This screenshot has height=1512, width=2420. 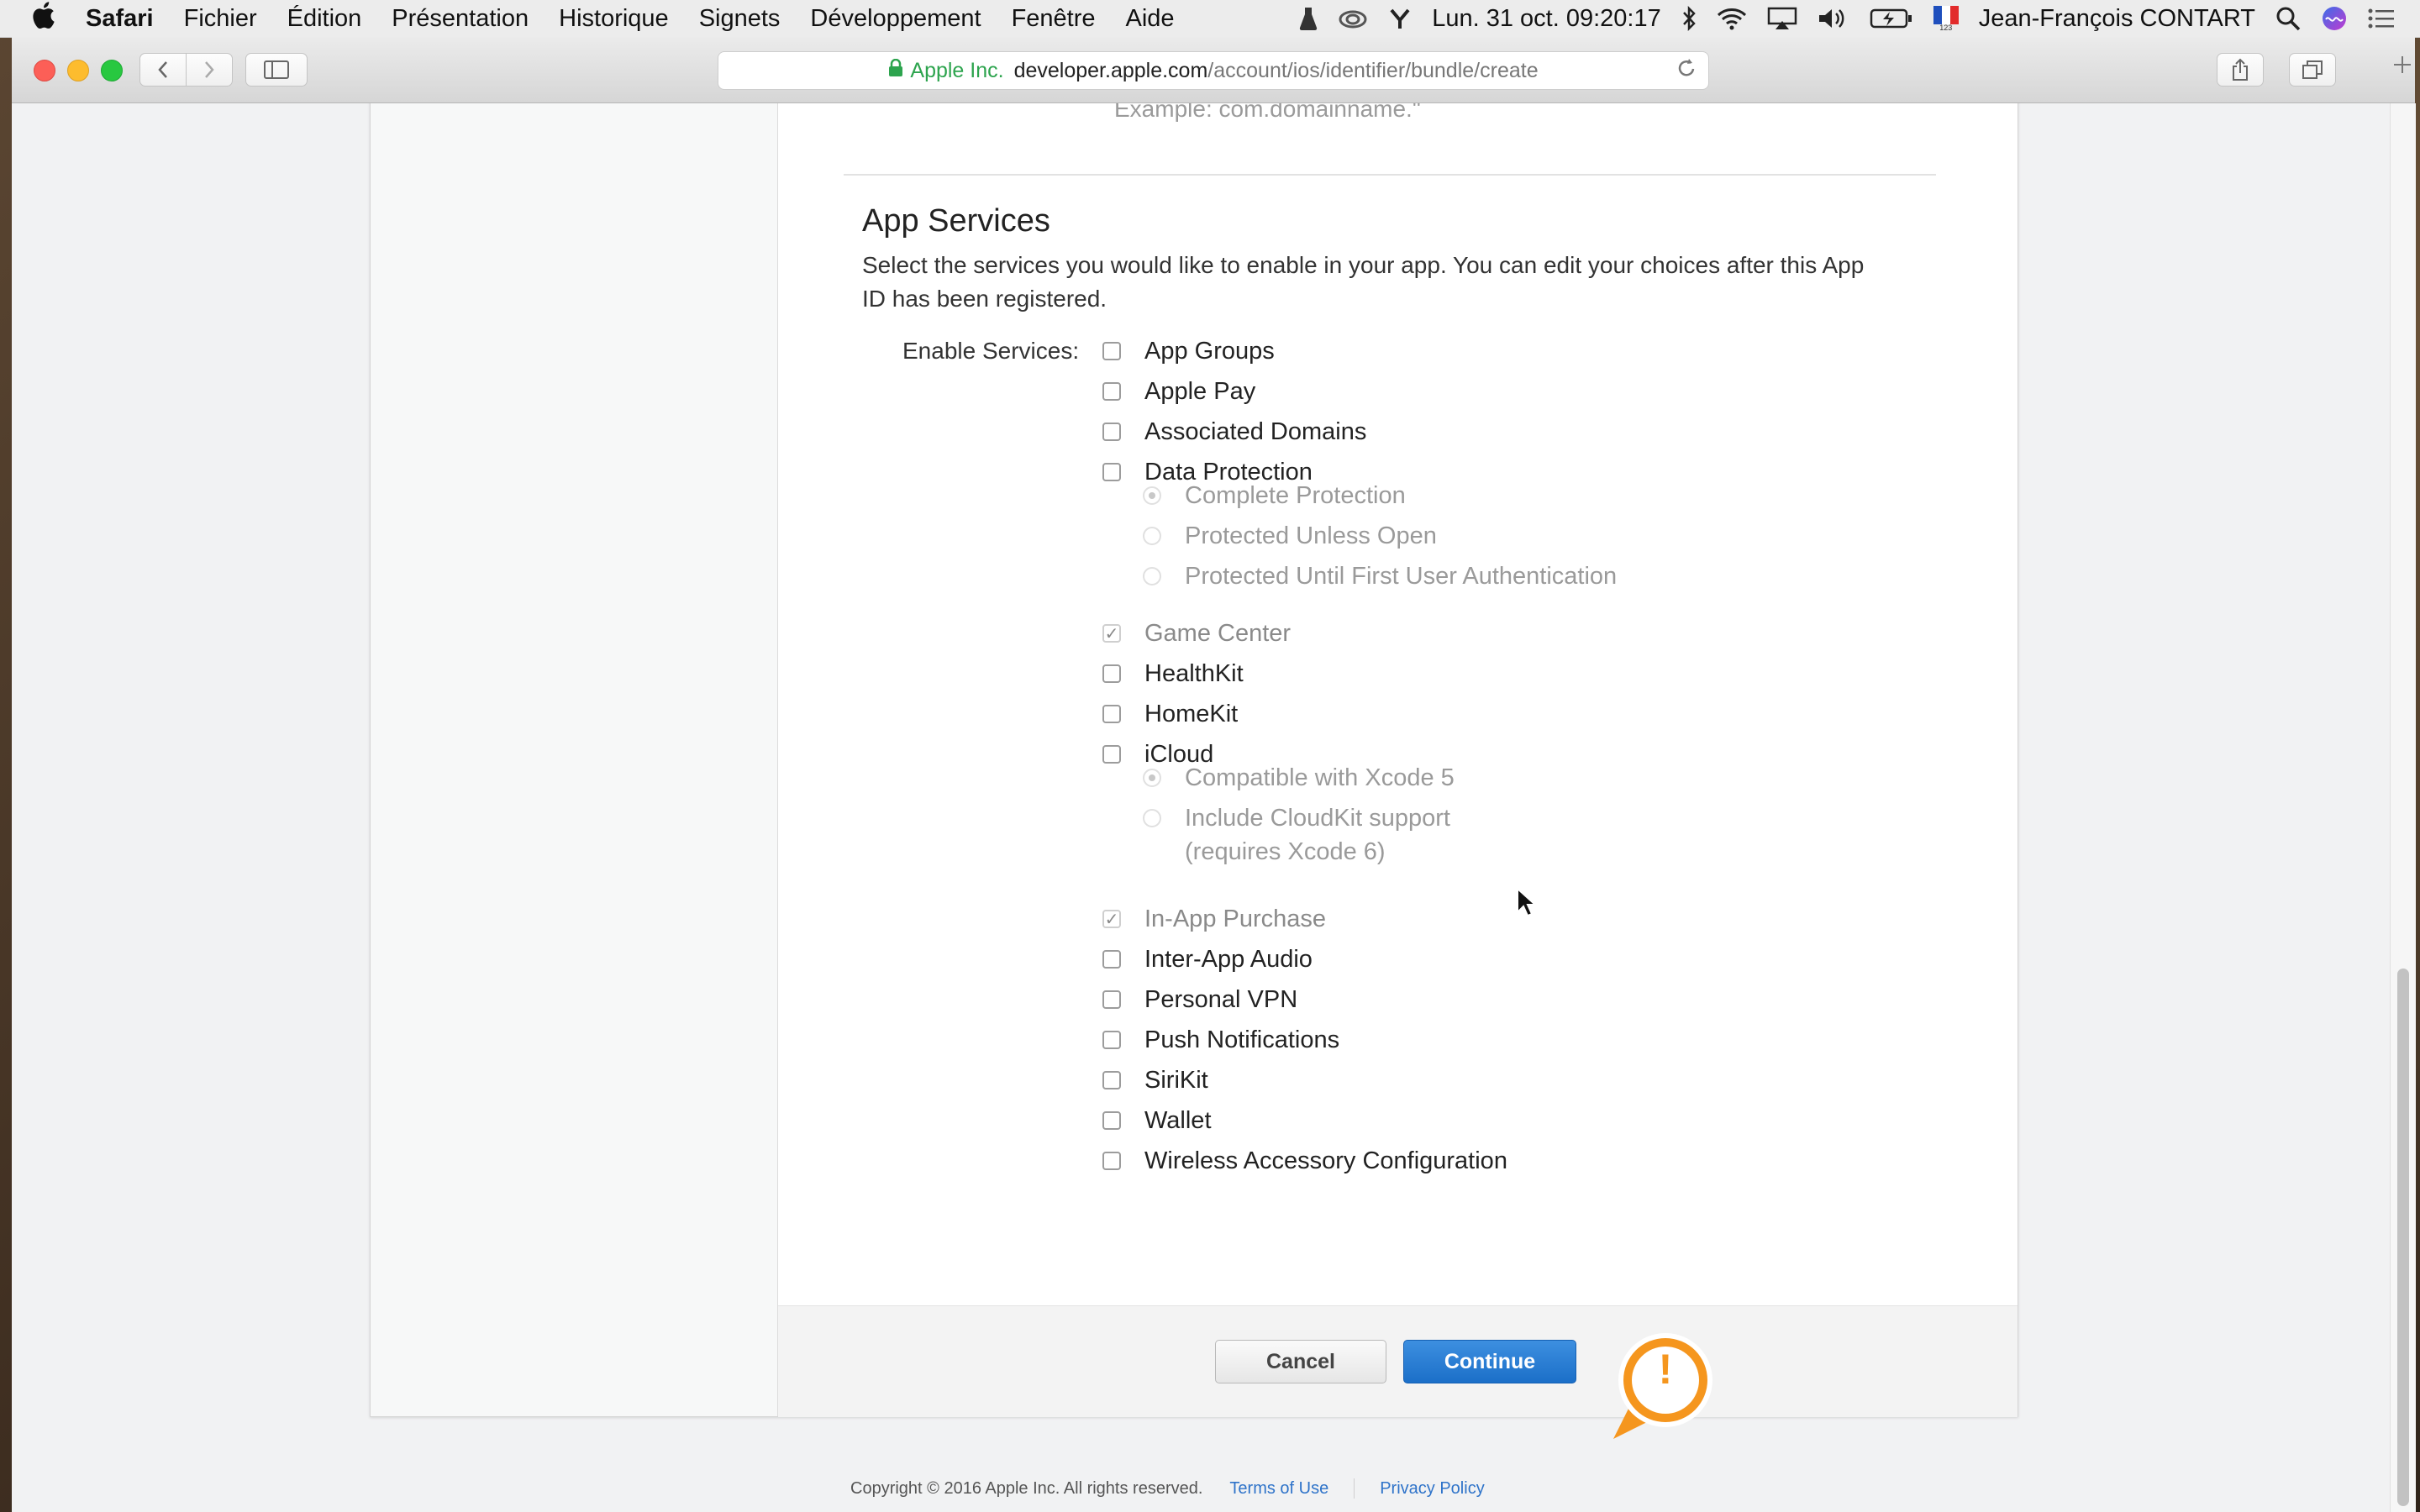 What do you see at coordinates (1300, 1361) in the screenshot?
I see `cancel-button: Cancel` at bounding box center [1300, 1361].